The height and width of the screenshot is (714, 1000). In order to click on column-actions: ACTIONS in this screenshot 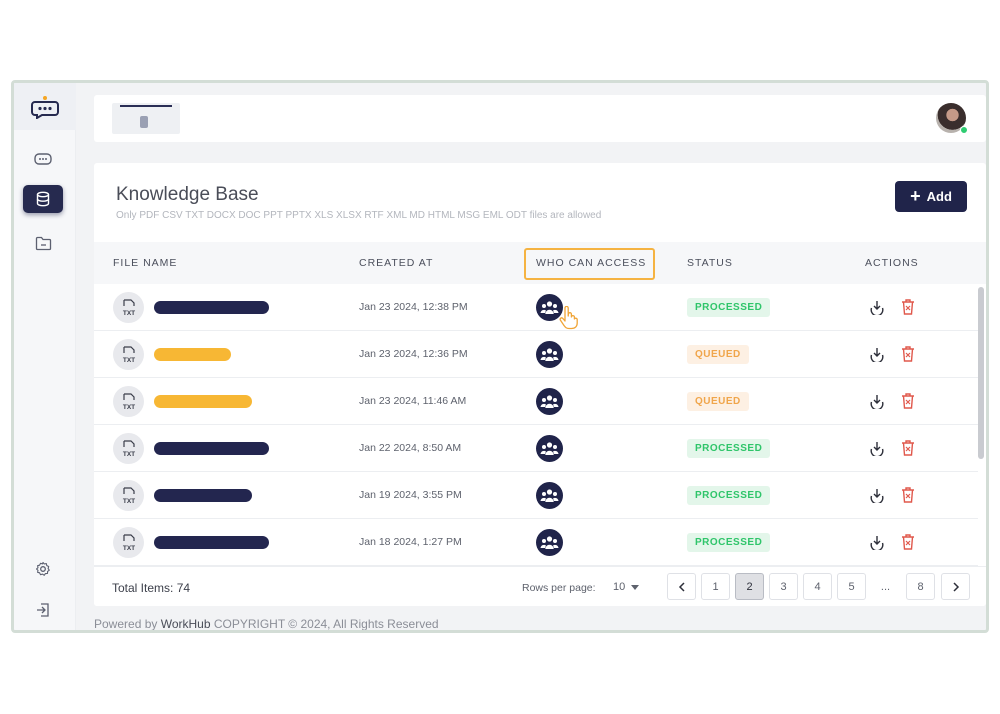, I will do `click(892, 263)`.